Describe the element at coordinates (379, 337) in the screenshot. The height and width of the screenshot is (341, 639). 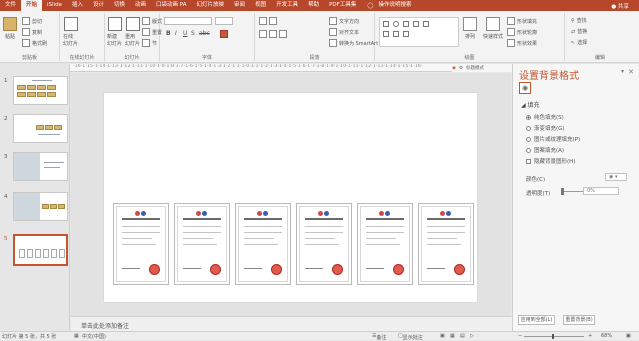
I see `notes-toggle: ☰ 备注` at that location.